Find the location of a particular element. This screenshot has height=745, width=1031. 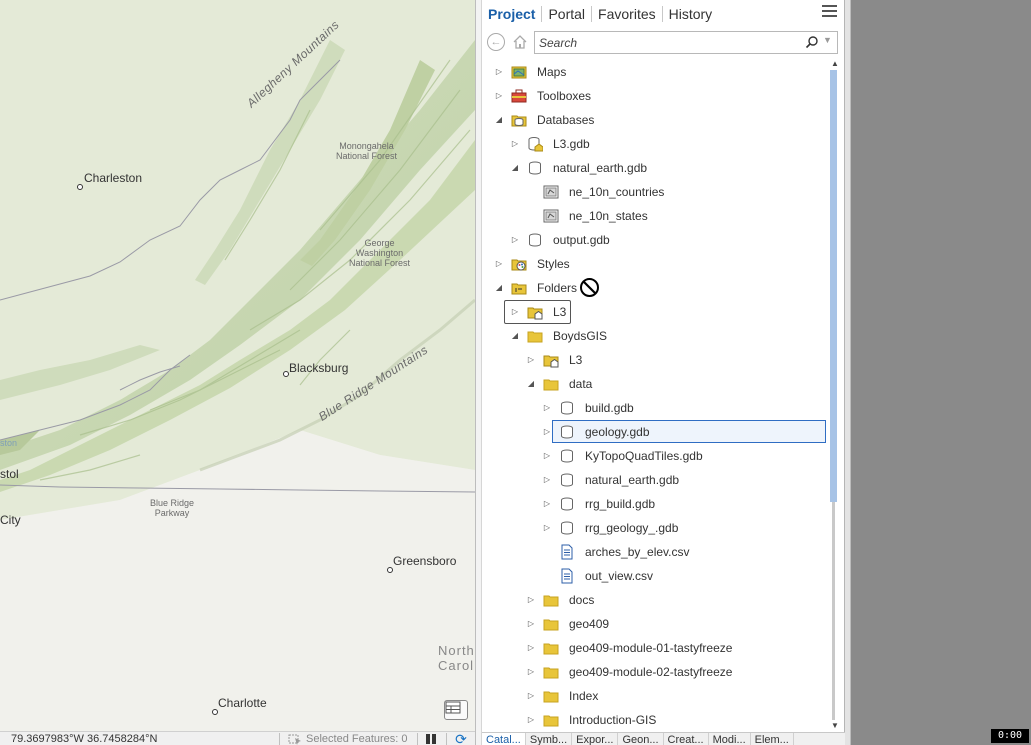

tree-item-label: ne_10n_countries is located at coordinates (617, 192).